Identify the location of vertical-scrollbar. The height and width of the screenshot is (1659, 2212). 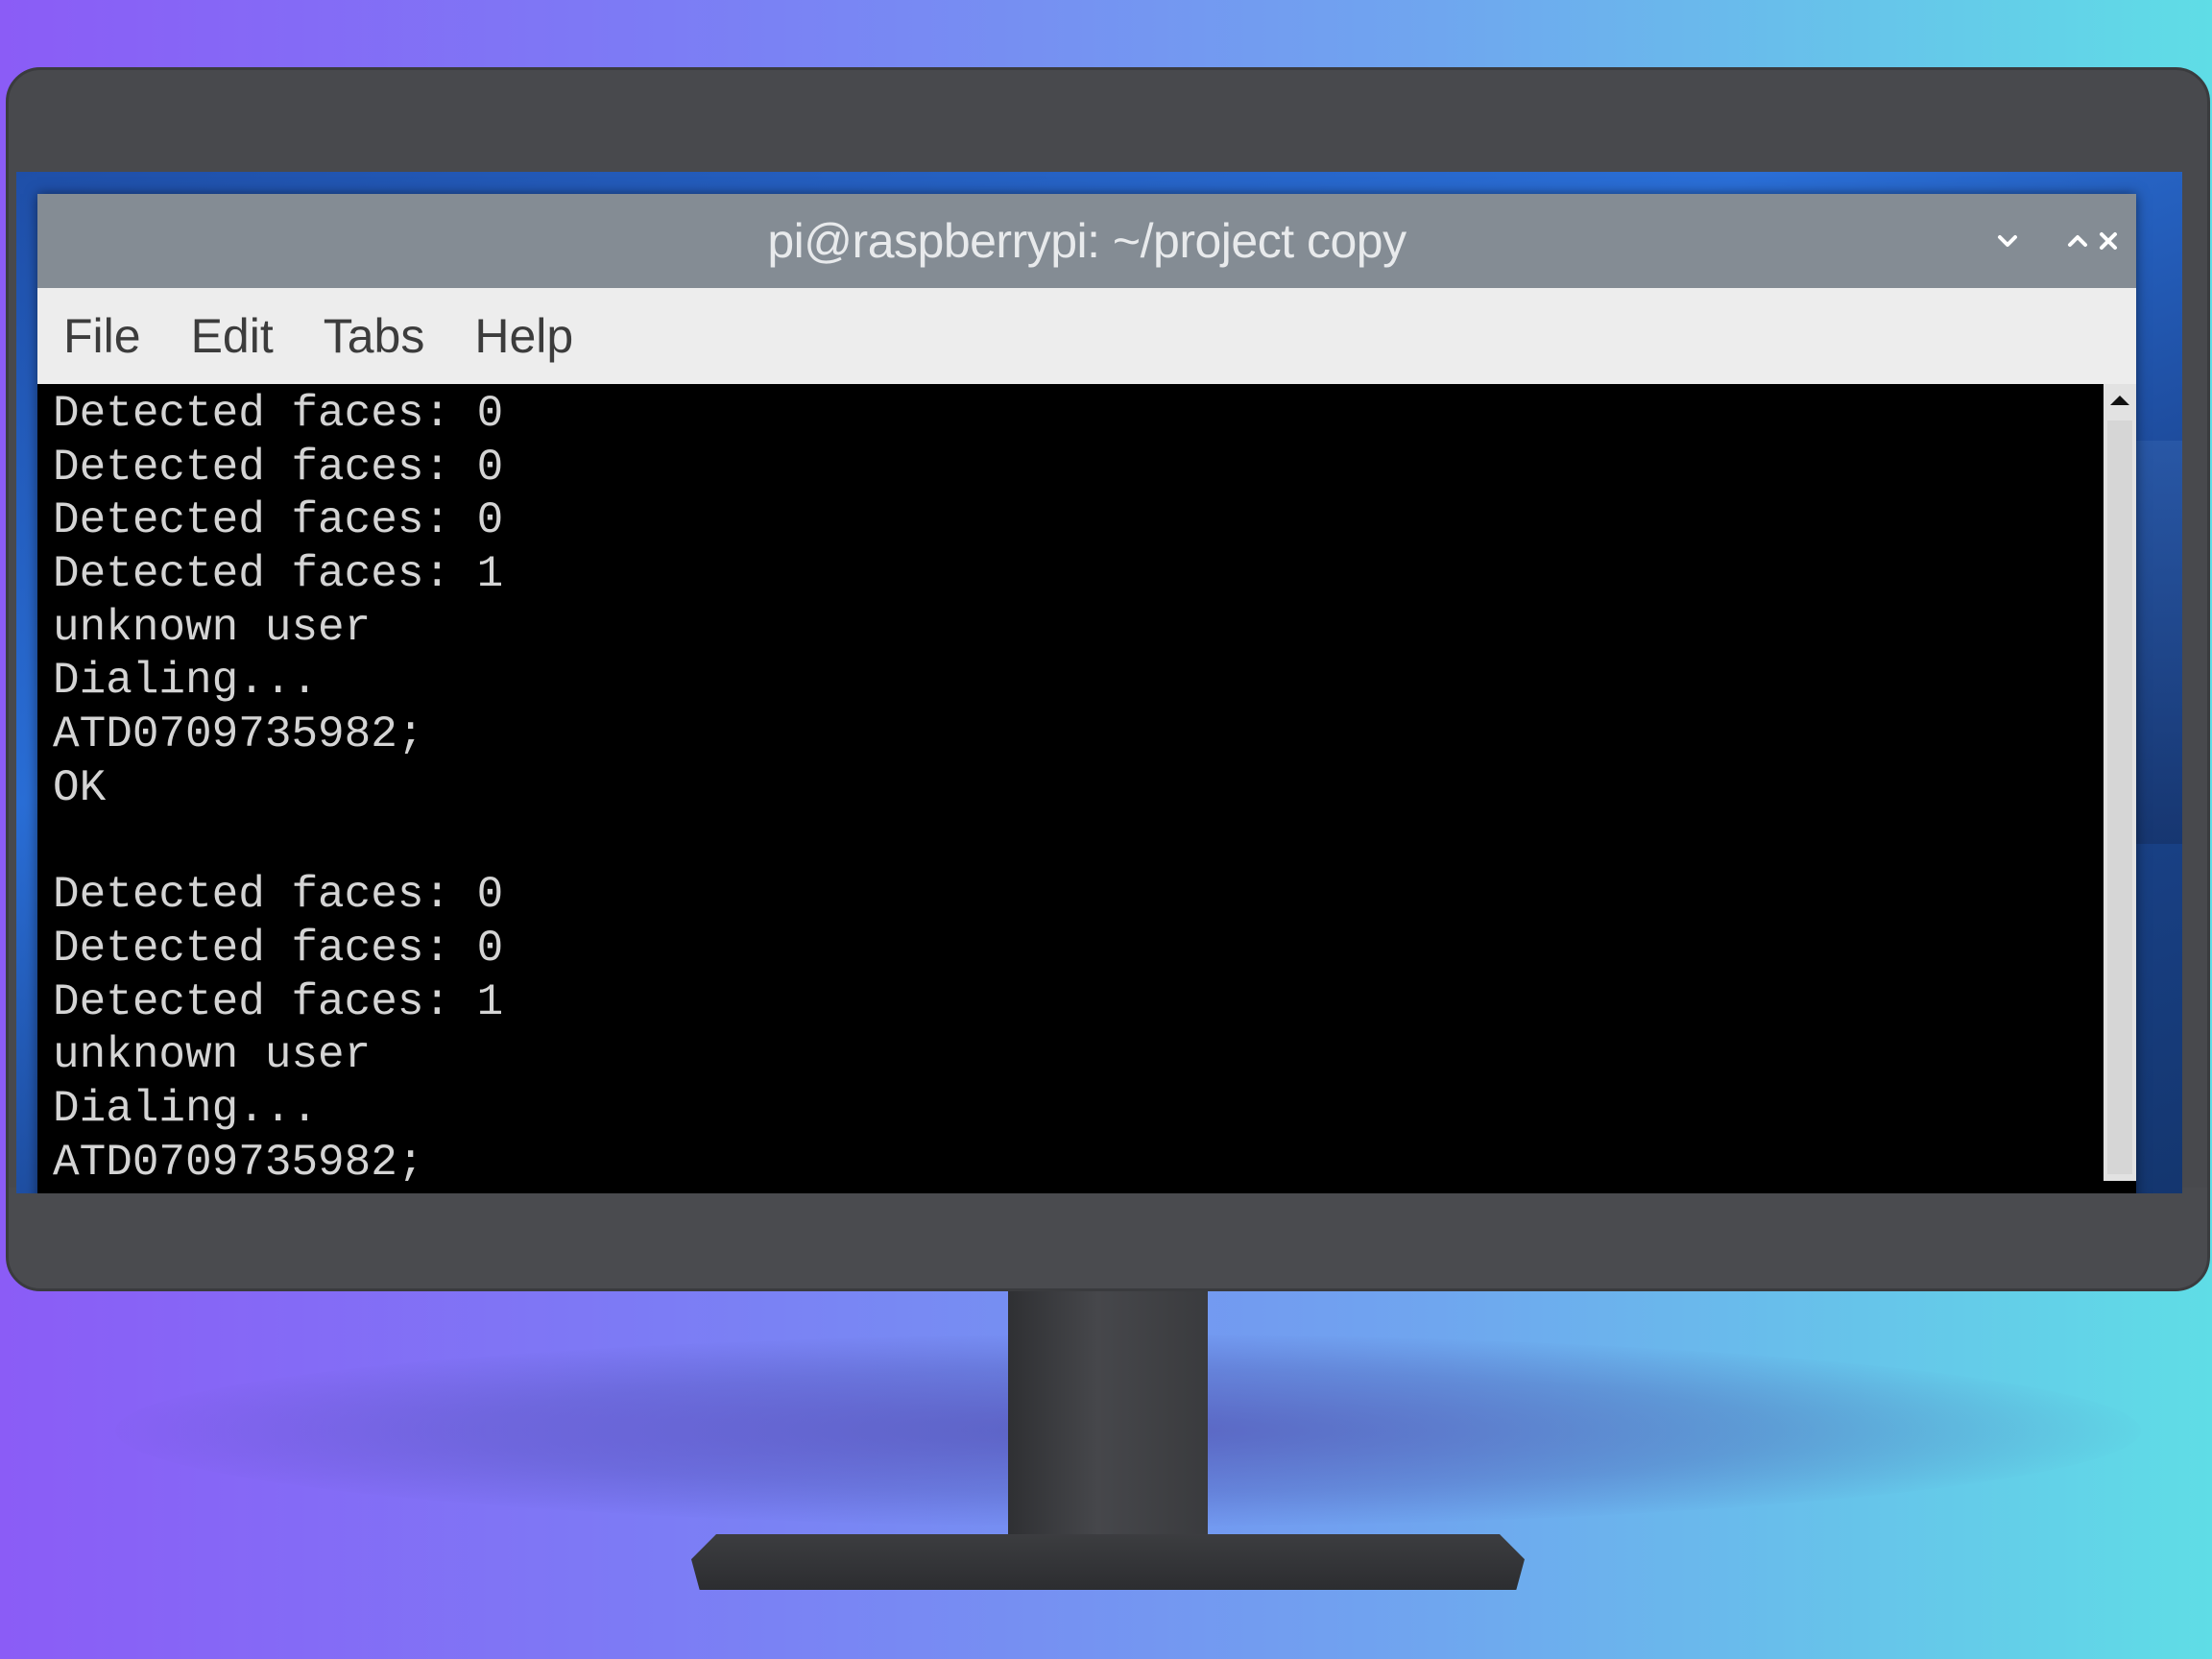
(2120, 782).